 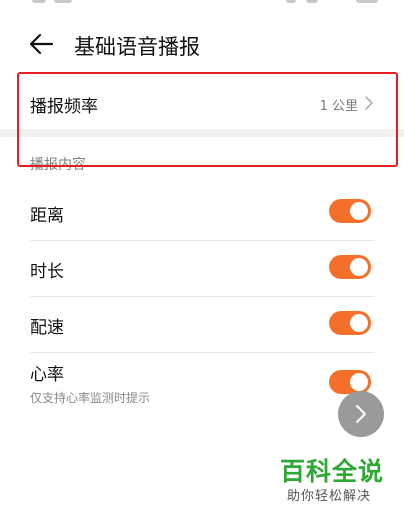 I want to click on toggle-label-distance: 距离, so click(x=47, y=216).